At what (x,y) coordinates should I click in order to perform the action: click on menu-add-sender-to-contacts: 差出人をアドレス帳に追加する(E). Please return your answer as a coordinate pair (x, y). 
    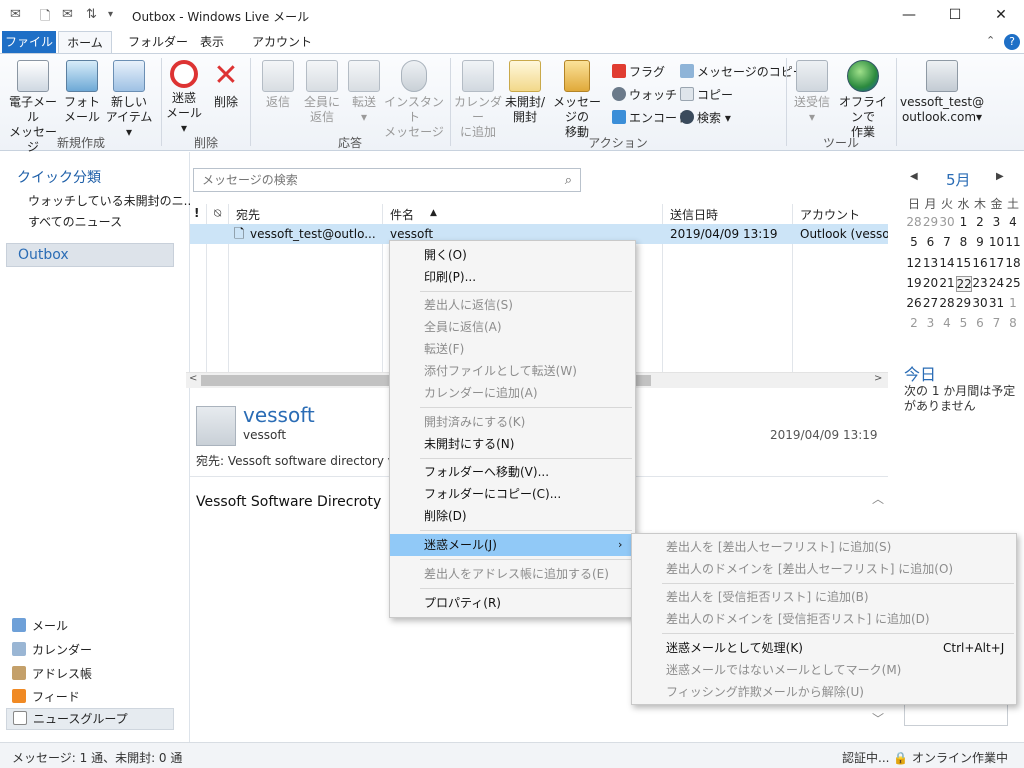
    Looking at the image, I should click on (512, 574).